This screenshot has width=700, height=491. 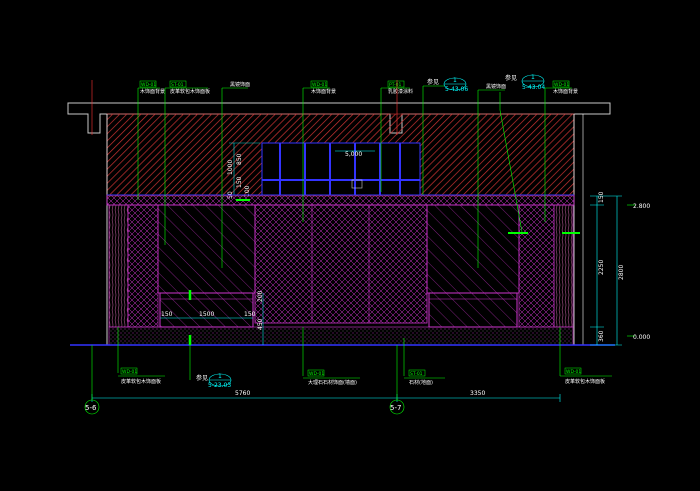 I want to click on top-ref-2-label: 参见, so click(x=511, y=78).